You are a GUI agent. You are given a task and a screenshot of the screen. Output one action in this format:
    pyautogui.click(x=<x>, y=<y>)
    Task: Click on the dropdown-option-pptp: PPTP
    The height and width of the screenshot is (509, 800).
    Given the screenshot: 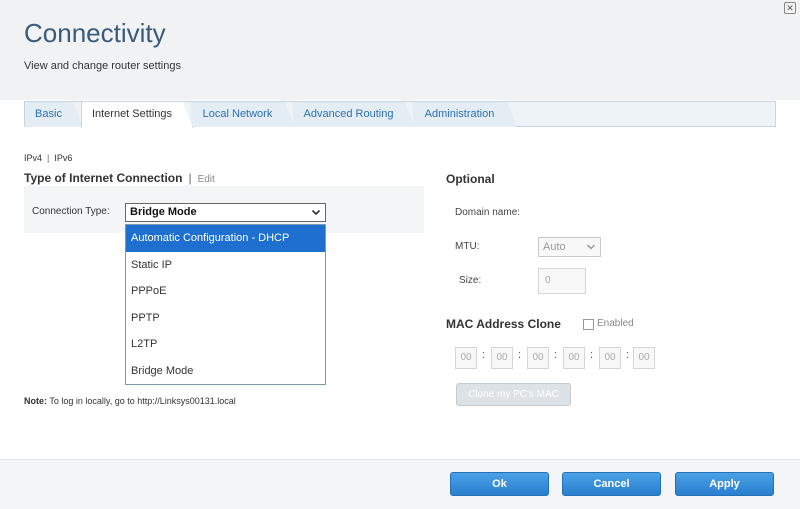 What is the action you would take?
    pyautogui.click(x=225, y=318)
    